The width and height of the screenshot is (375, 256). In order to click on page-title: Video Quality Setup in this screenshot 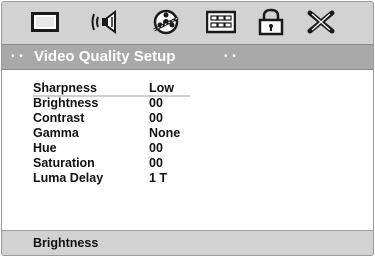, I will do `click(105, 56)`.